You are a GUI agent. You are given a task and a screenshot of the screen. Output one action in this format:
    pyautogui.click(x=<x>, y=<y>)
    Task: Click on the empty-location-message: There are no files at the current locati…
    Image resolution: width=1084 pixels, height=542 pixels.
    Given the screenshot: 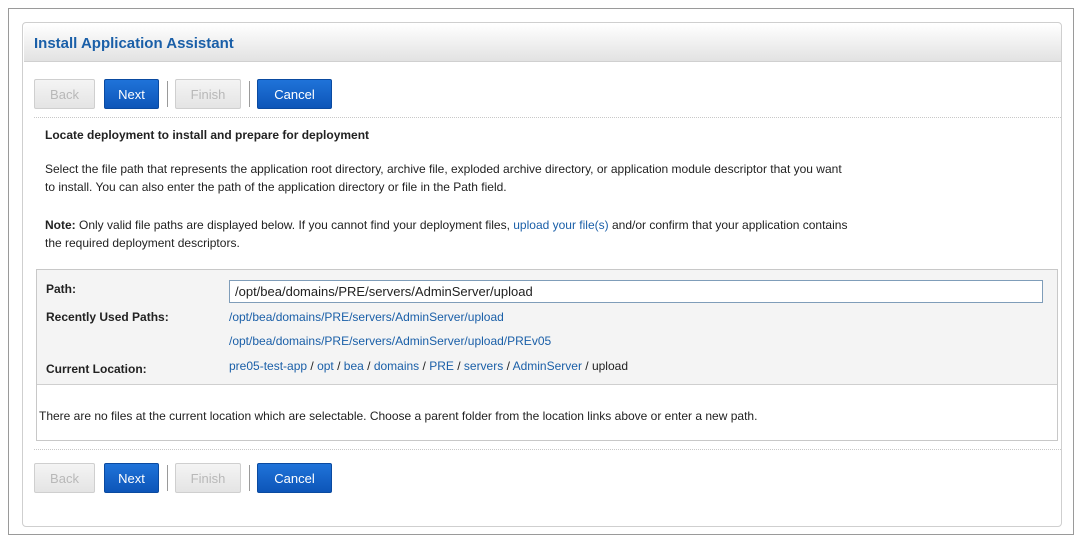 What is the action you would take?
    pyautogui.click(x=398, y=416)
    